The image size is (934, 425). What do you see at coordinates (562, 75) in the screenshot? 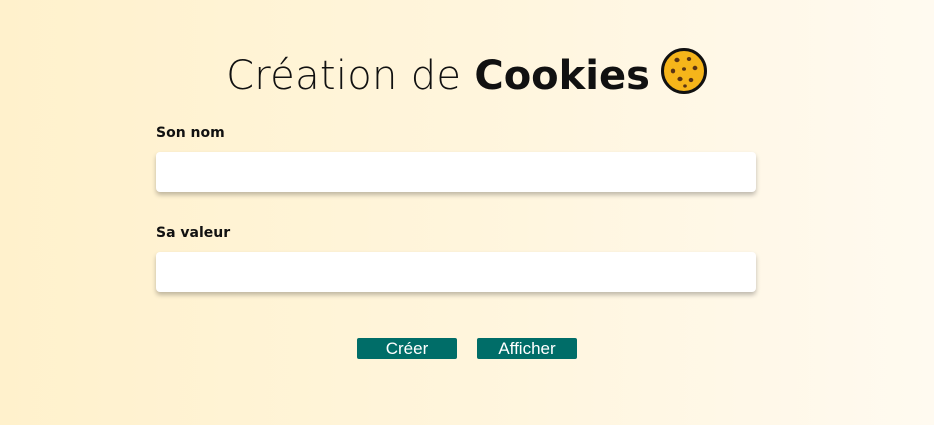
I see `title-bold-text: Cookies` at bounding box center [562, 75].